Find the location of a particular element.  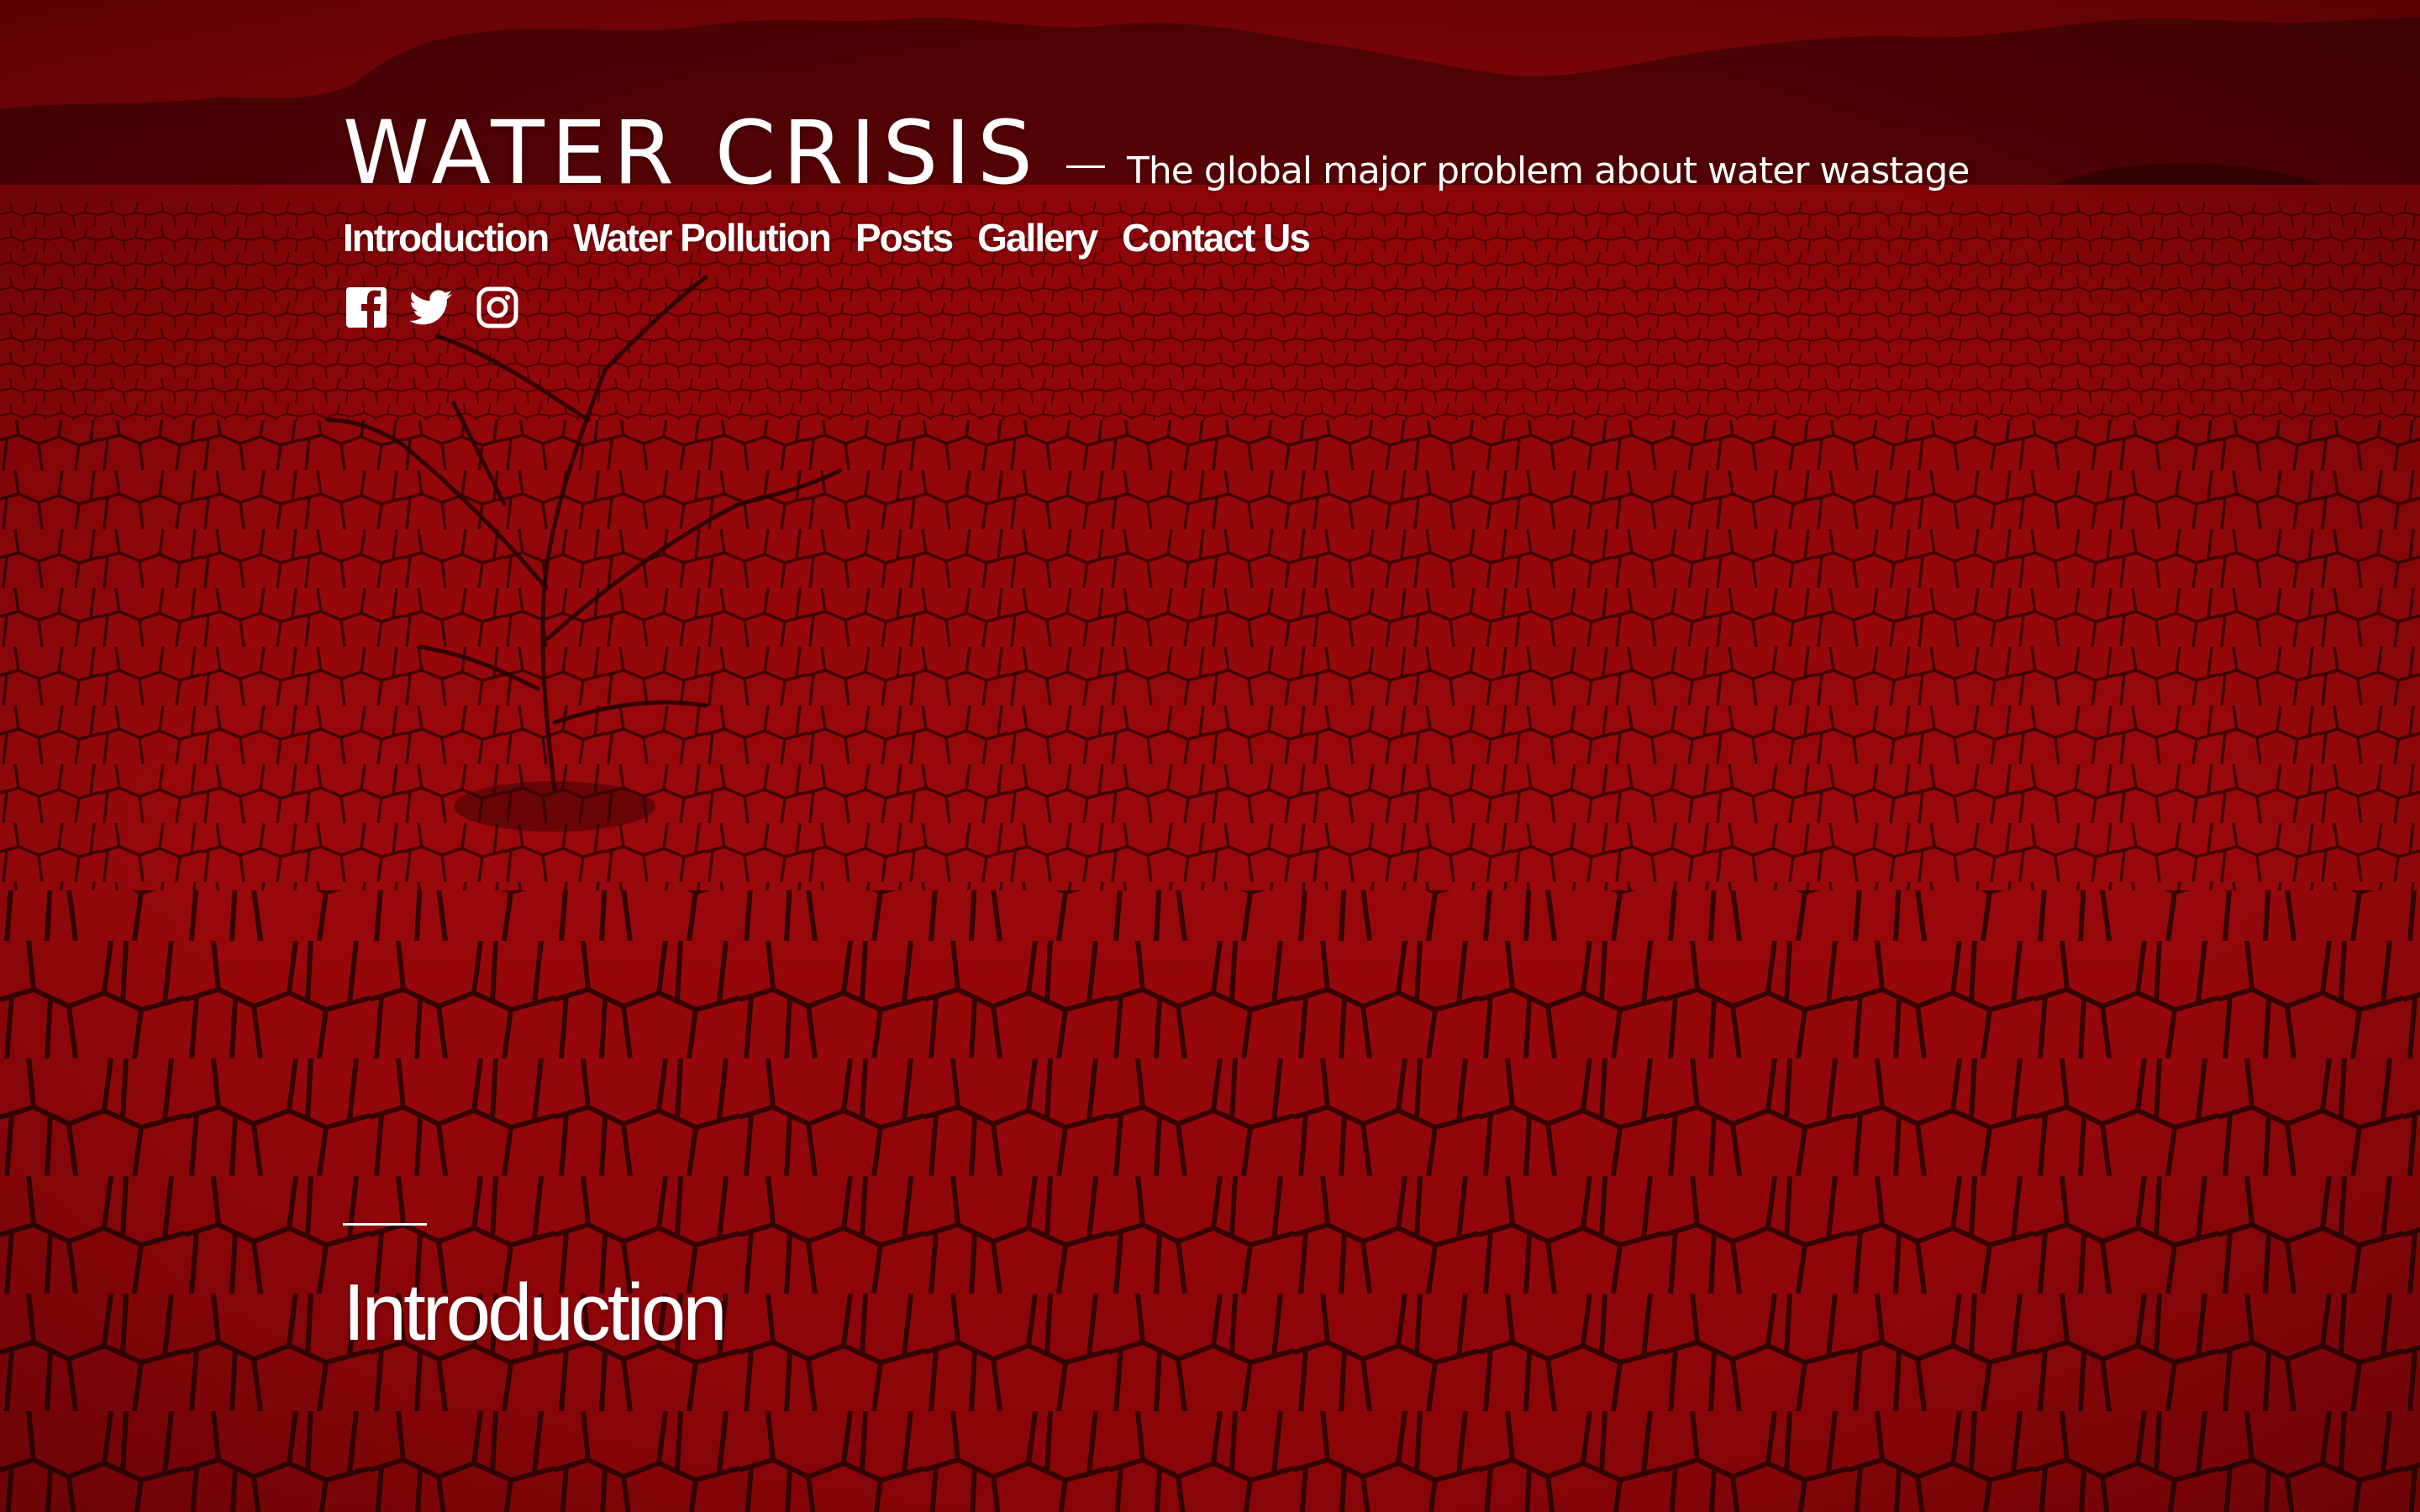

tagline-dash is located at coordinates (1086, 166).